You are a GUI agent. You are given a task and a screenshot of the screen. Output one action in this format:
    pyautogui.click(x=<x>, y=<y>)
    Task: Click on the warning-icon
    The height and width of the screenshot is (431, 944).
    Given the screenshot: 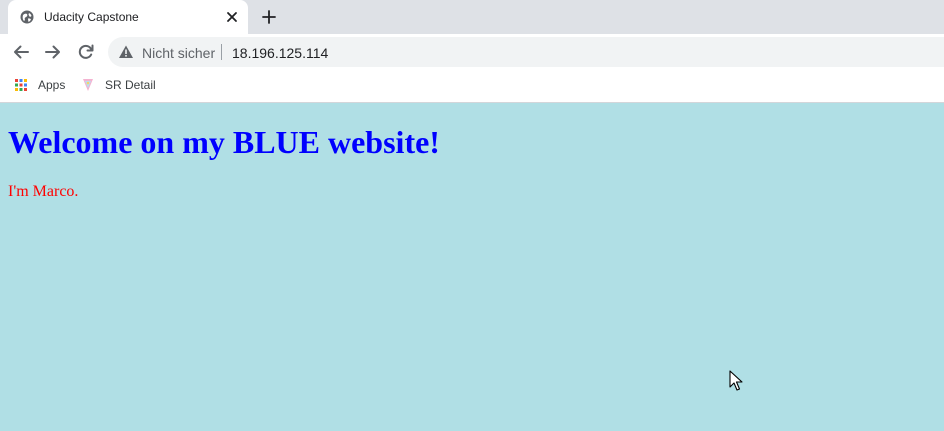 What is the action you would take?
    pyautogui.click(x=126, y=52)
    